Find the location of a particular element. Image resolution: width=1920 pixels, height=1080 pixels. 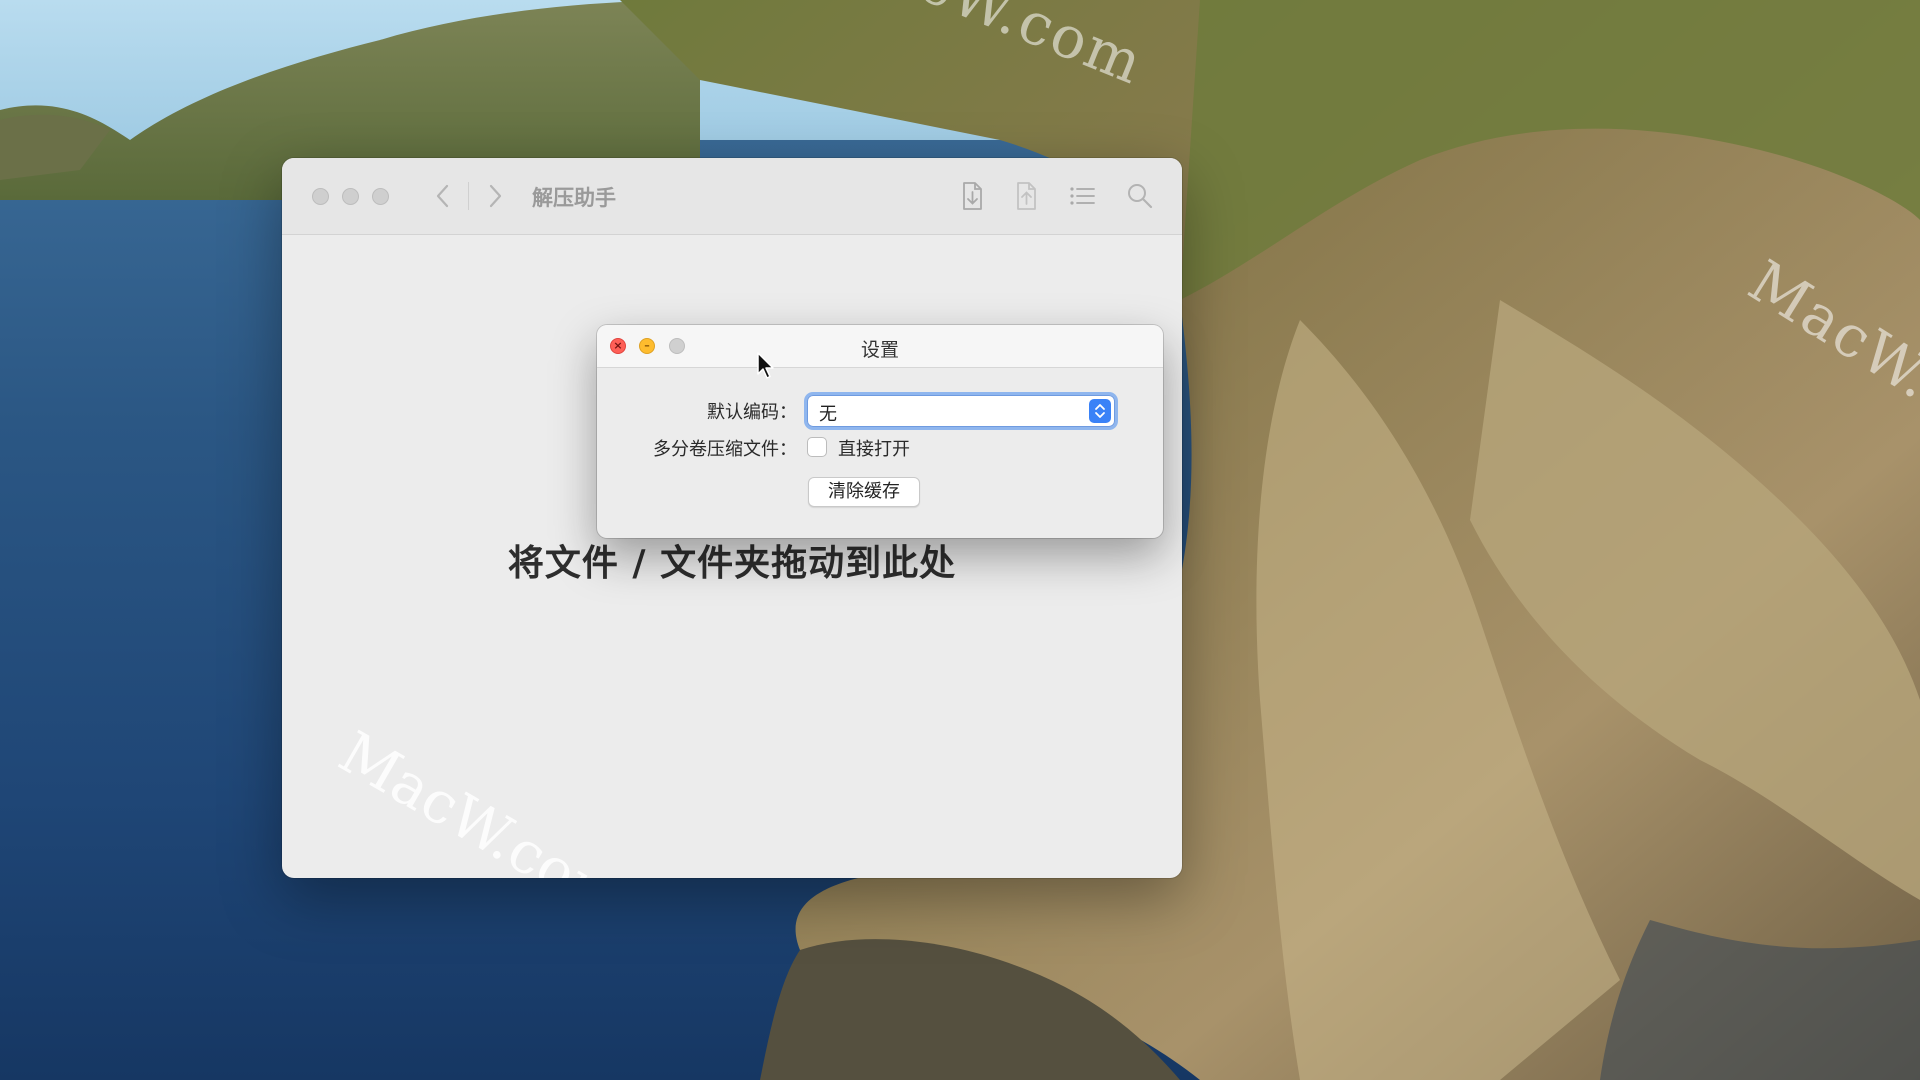

multivolume-label: 多分卷压缩文件： is located at coordinates (725, 449).